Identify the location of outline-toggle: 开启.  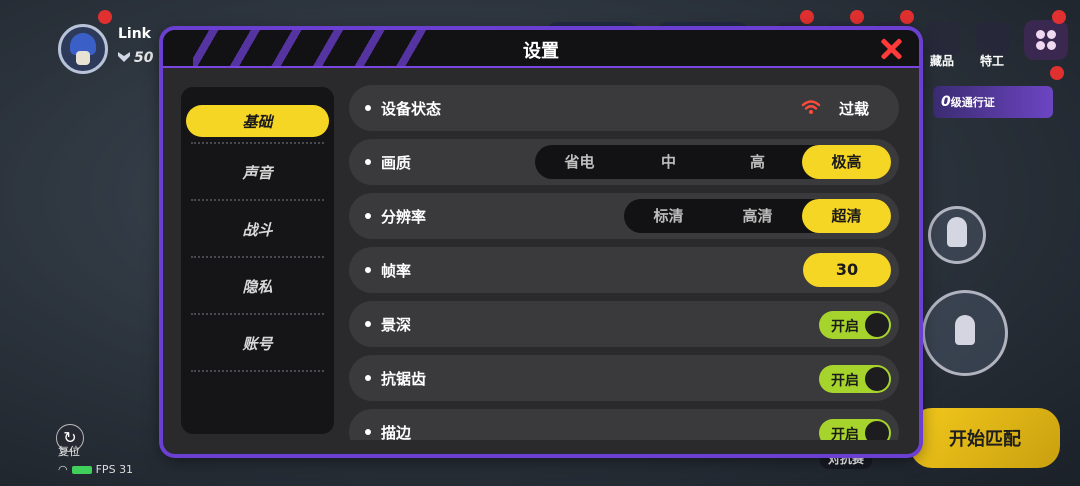
(855, 429).